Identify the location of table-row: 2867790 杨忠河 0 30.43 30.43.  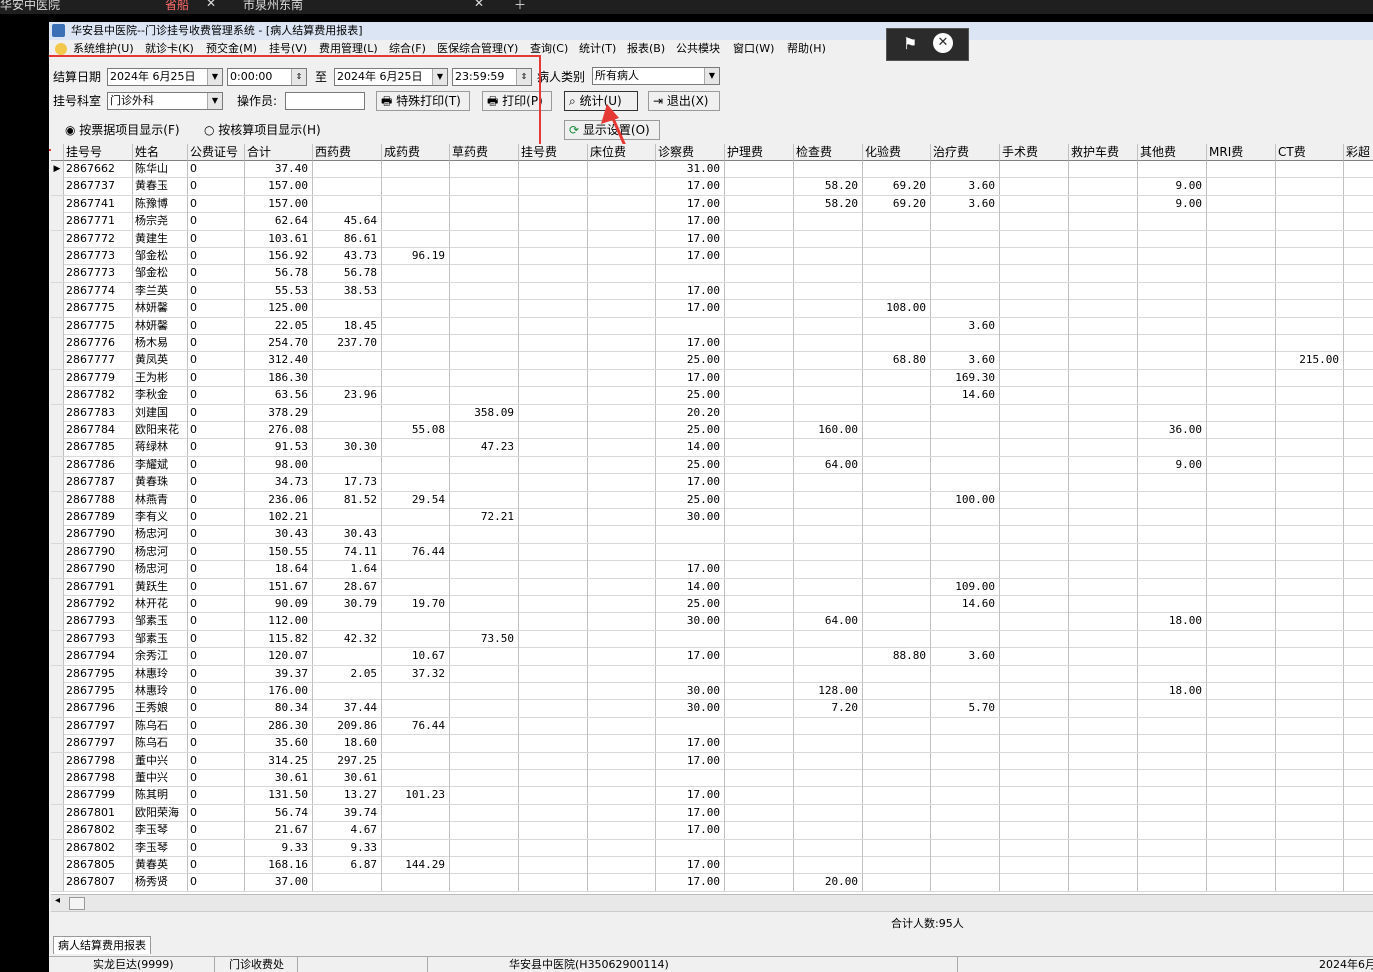
(712, 535).